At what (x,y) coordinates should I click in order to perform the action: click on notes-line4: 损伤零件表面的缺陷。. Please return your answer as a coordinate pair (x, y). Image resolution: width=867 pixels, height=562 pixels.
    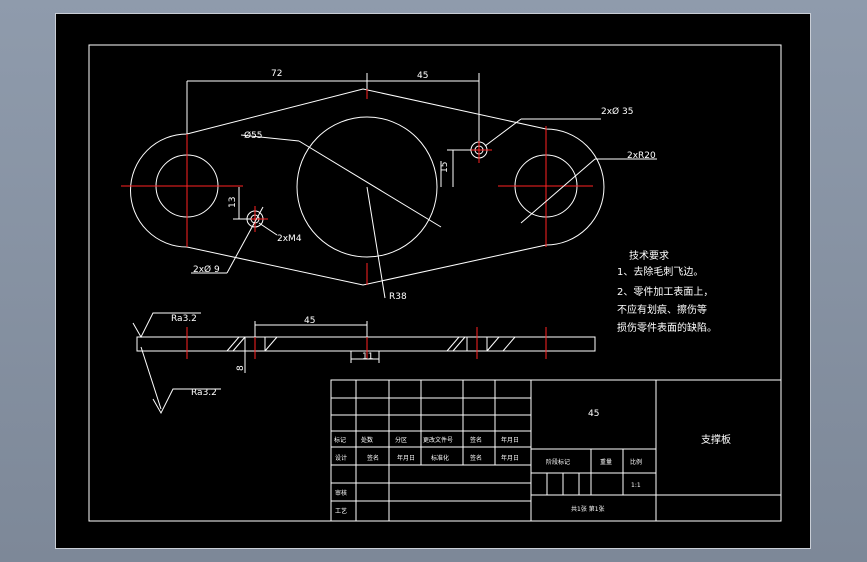
    Looking at the image, I should click on (667, 327).